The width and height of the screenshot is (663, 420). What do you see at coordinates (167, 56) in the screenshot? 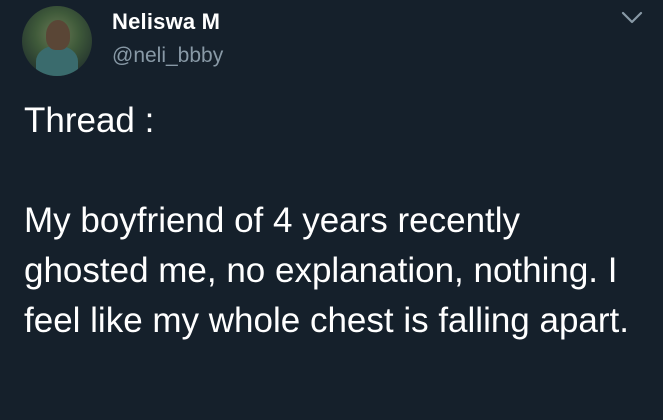
I see `author-handle: @neli_bbby` at bounding box center [167, 56].